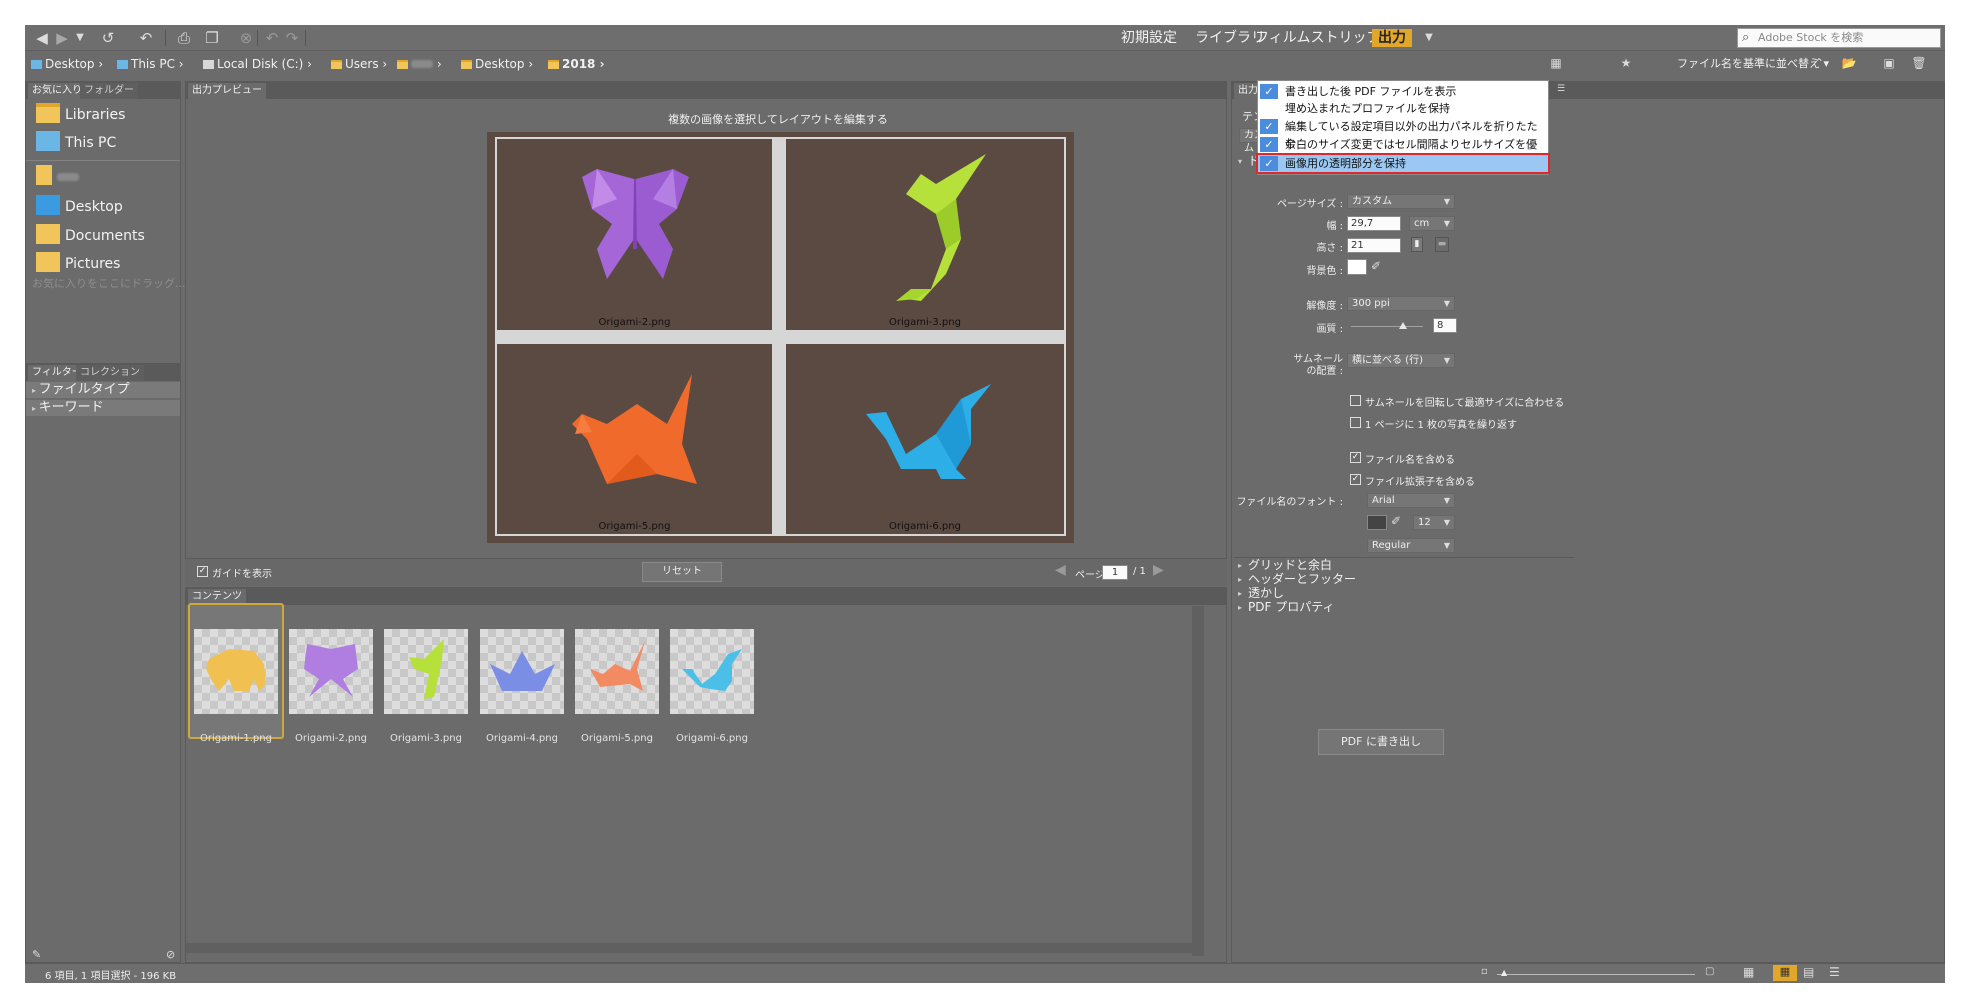 The image size is (1970, 1002). Describe the element at coordinates (1149, 38) in the screenshot. I see `workspace-essentials: 初期設定` at that location.